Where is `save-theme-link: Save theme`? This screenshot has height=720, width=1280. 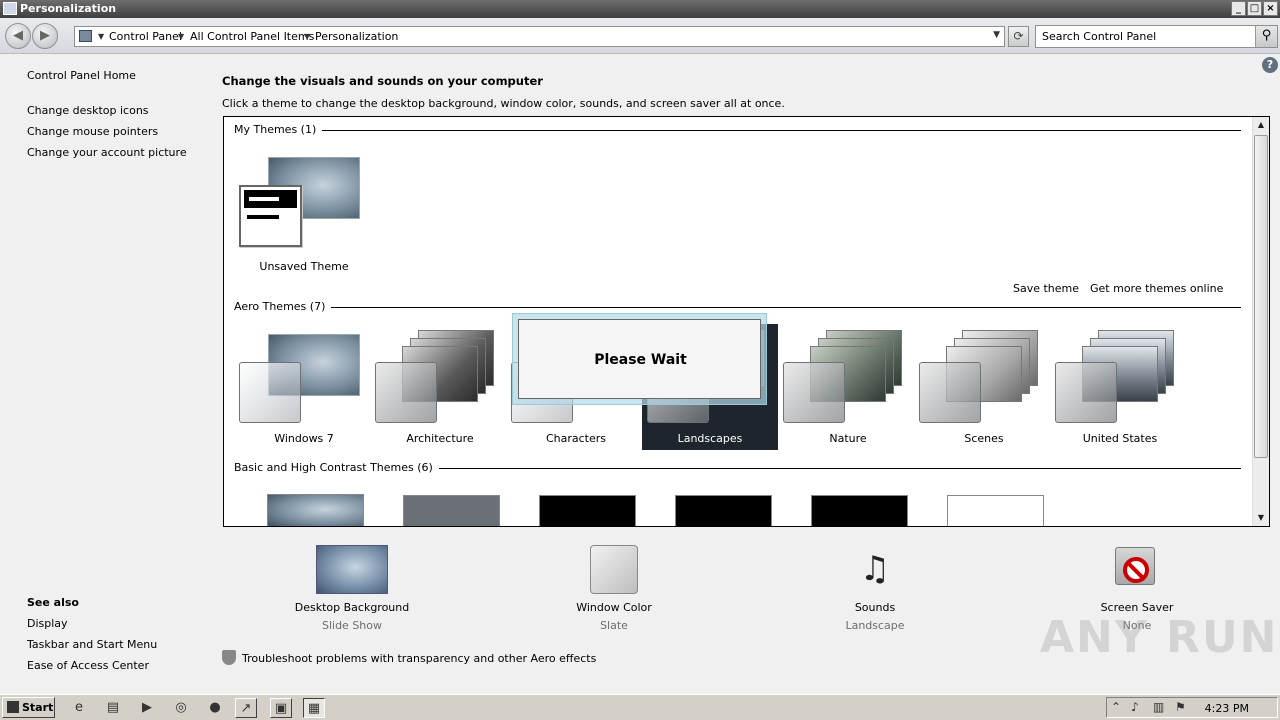 save-theme-link: Save theme is located at coordinates (1046, 288).